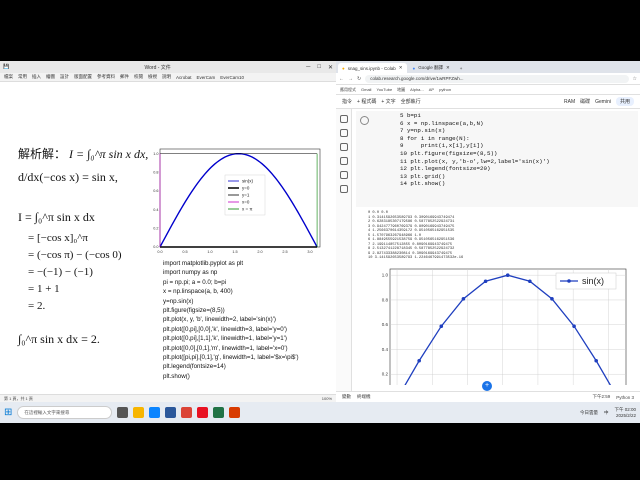  What do you see at coordinates (431, 89) in the screenshot?
I see `bookmark-5: AP` at bounding box center [431, 89].